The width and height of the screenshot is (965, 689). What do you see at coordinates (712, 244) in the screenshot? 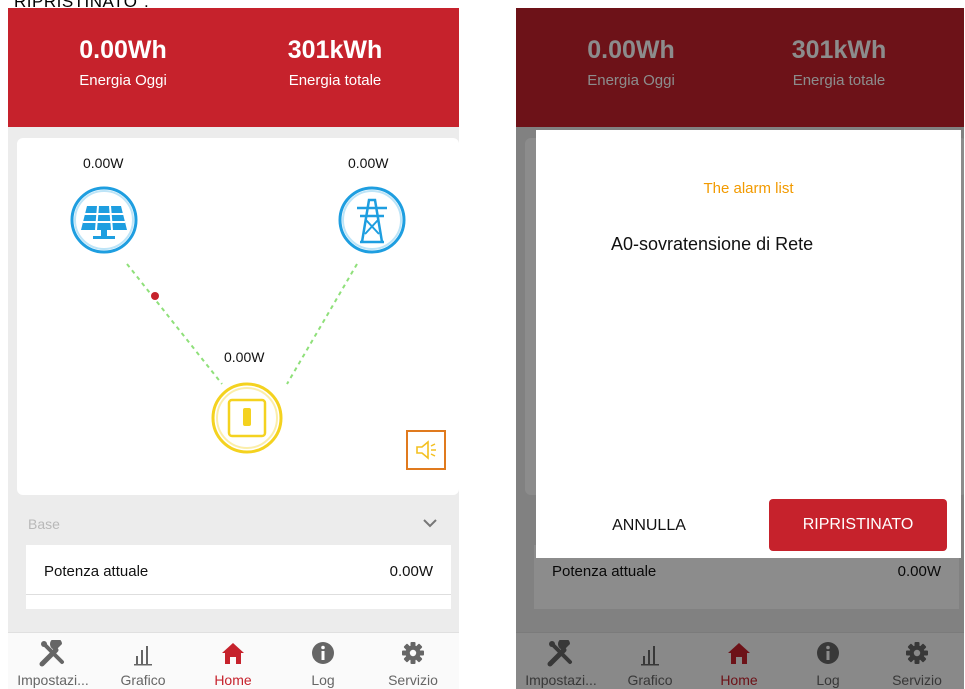
I see `alarm-message: A0-sovratensione di Rete` at bounding box center [712, 244].